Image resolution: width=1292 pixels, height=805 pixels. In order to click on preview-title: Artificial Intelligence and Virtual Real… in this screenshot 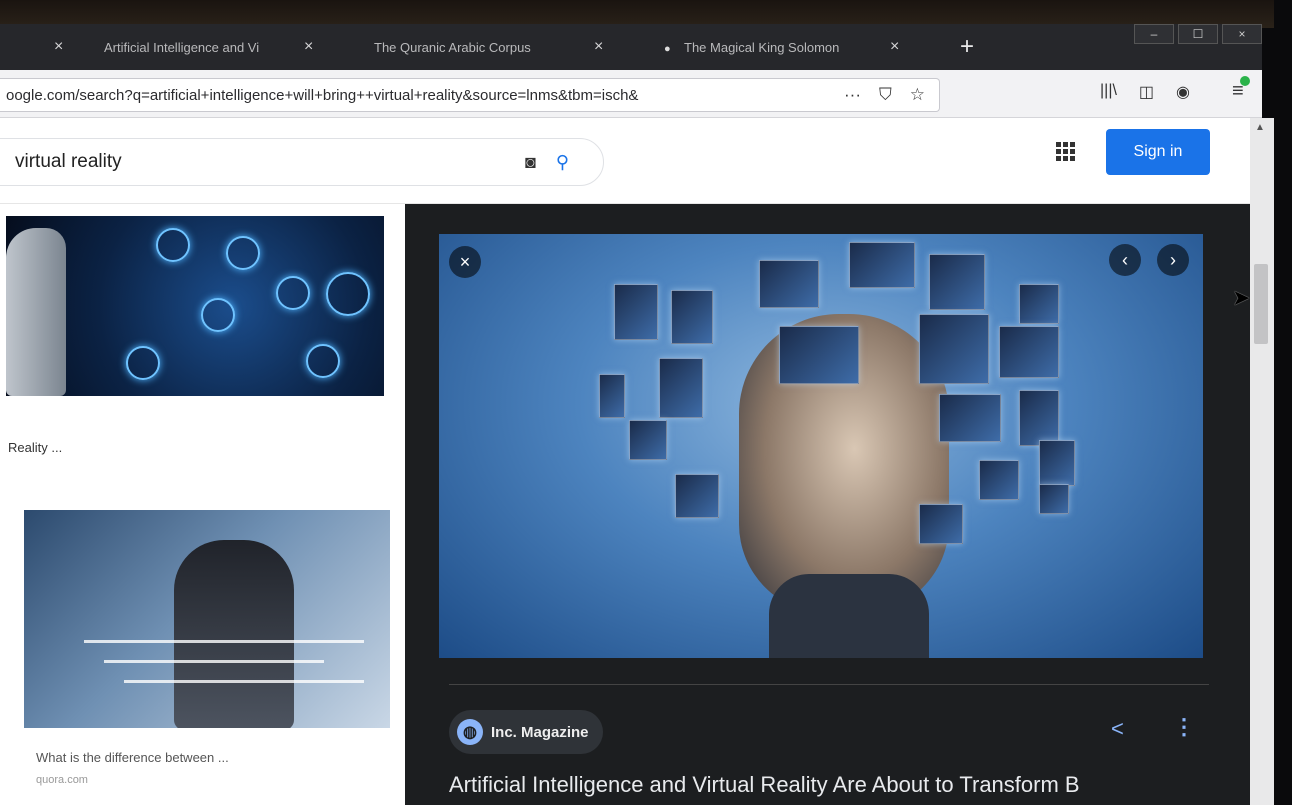, I will do `click(844, 785)`.